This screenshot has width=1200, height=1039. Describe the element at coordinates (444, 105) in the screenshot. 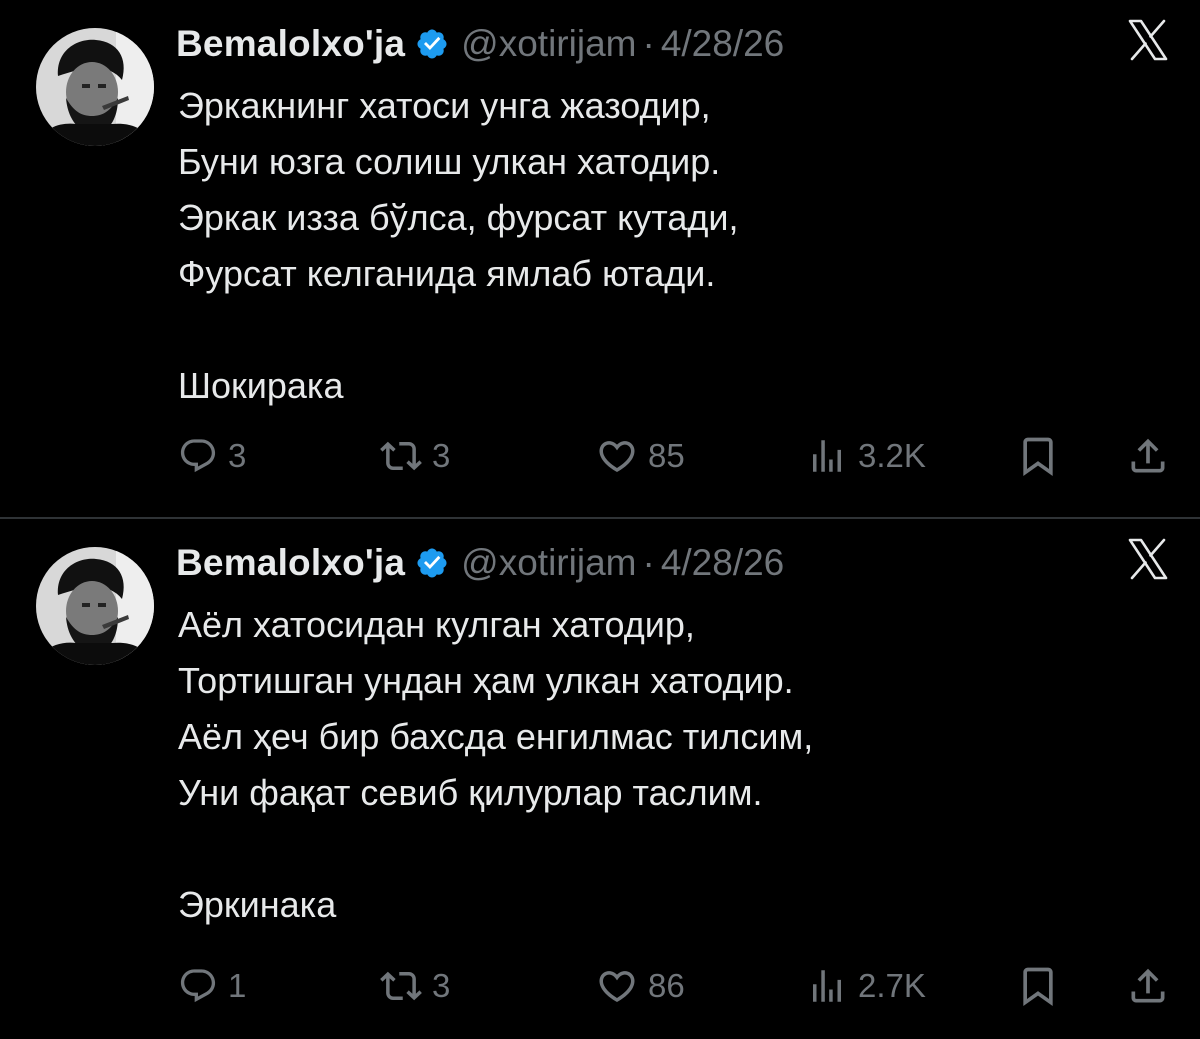

I see `text-line: Эркакнинг хатоси унга жазодир,` at that location.